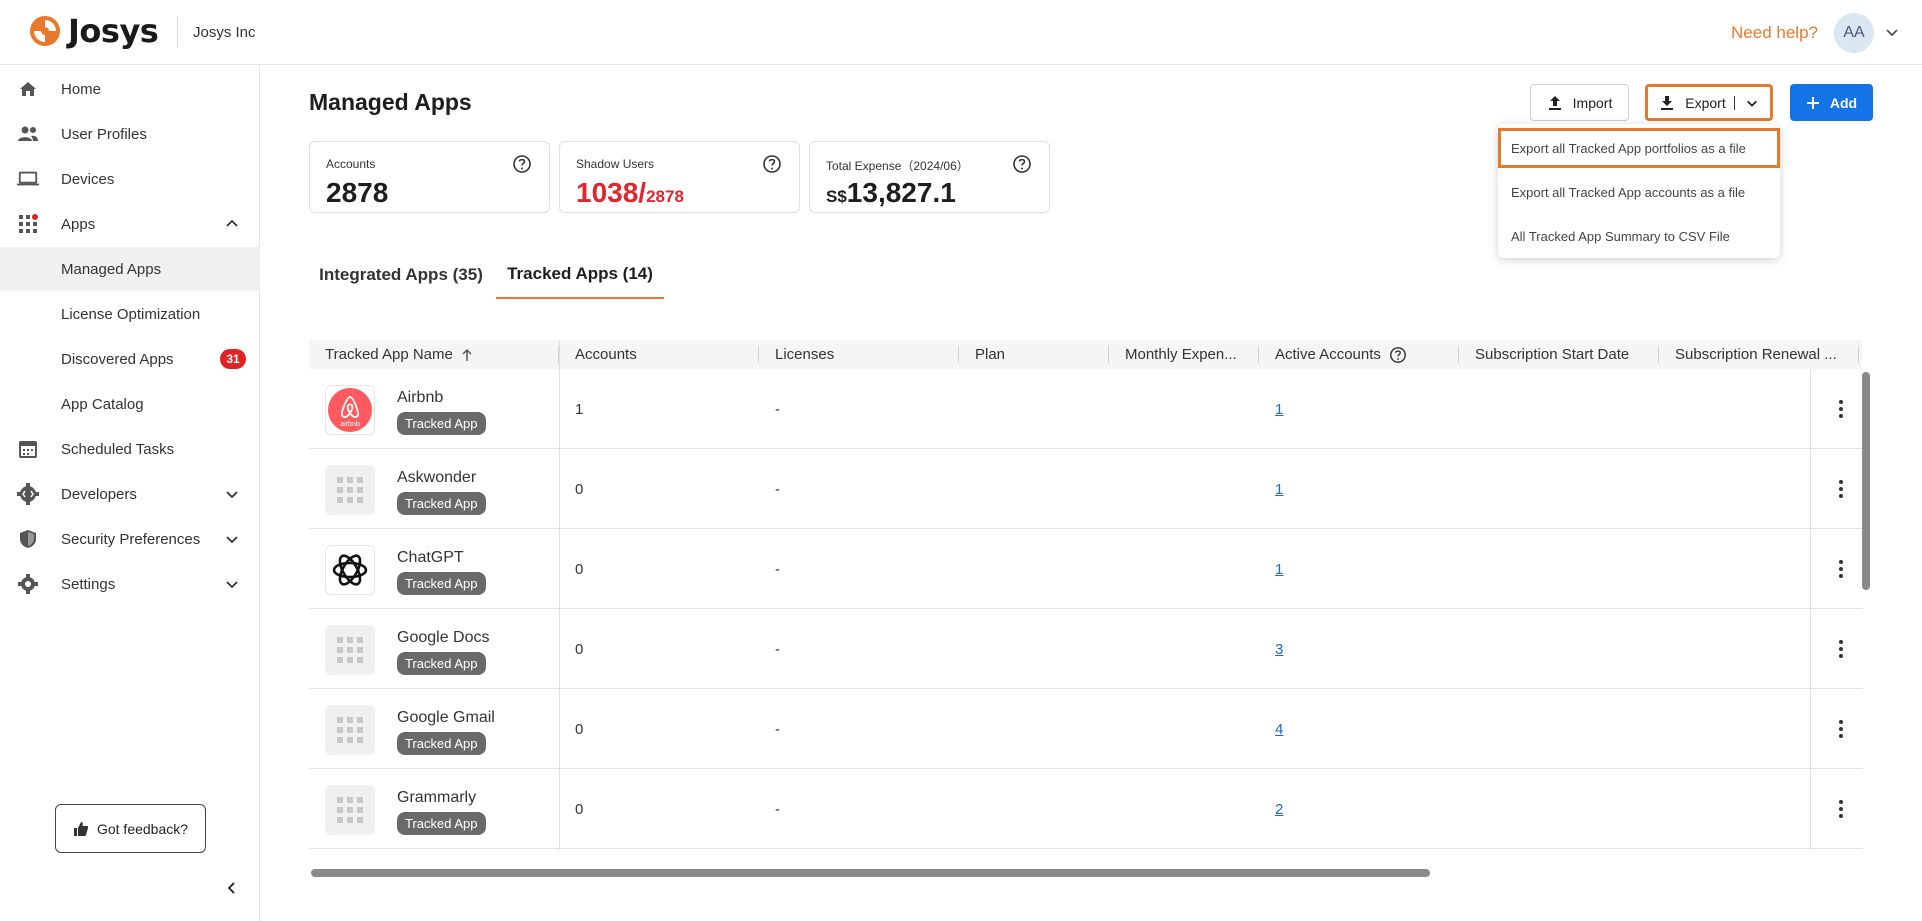  Describe the element at coordinates (580, 275) in the screenshot. I see `tab-tracked-apps: Tracked Apps (14)` at that location.